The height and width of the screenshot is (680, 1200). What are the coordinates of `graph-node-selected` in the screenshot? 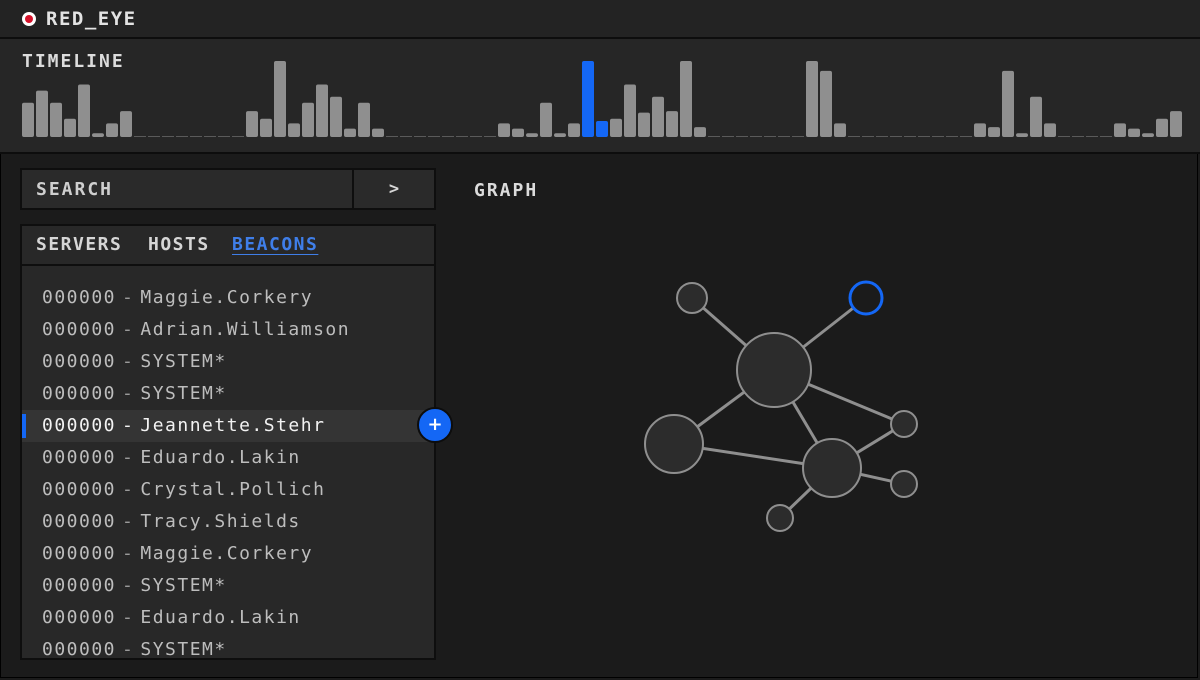 It's located at (866, 298).